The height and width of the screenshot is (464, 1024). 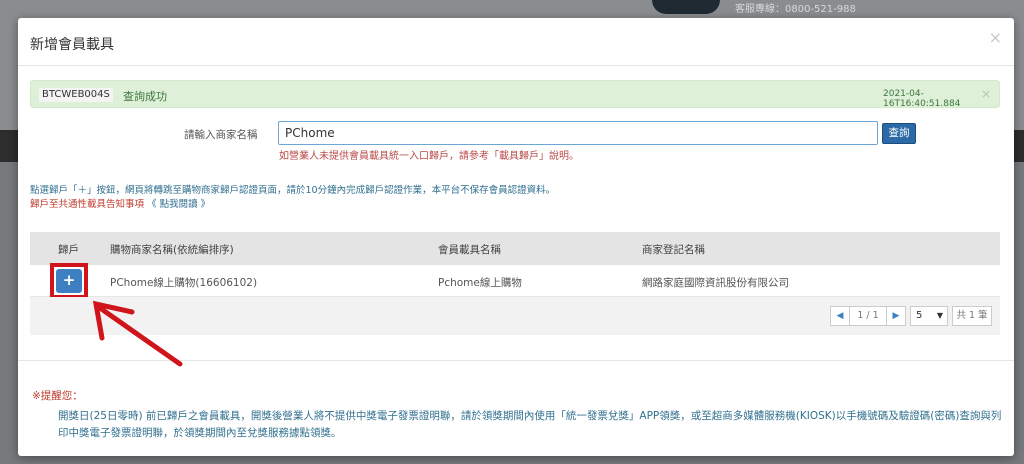 I want to click on column-header-bind: 歸戶, so click(x=68, y=250).